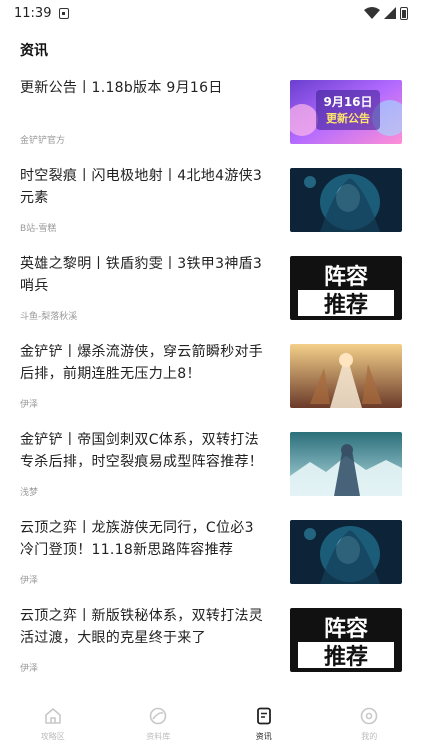  I want to click on update-notice-banner: 9月16日 更新公告, so click(346, 112).